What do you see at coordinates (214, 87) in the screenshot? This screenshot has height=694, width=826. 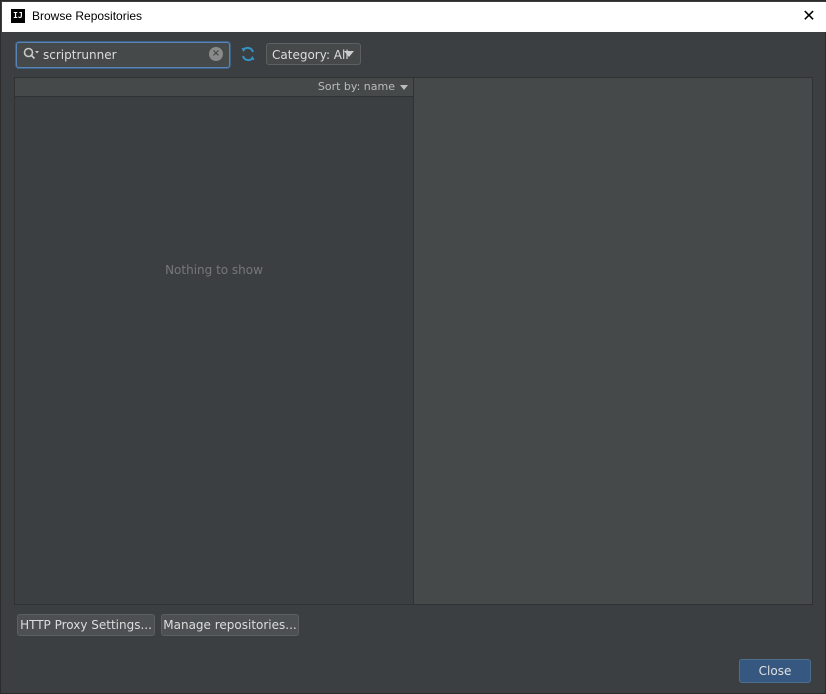 I see `sort-bar: Sort by: name` at bounding box center [214, 87].